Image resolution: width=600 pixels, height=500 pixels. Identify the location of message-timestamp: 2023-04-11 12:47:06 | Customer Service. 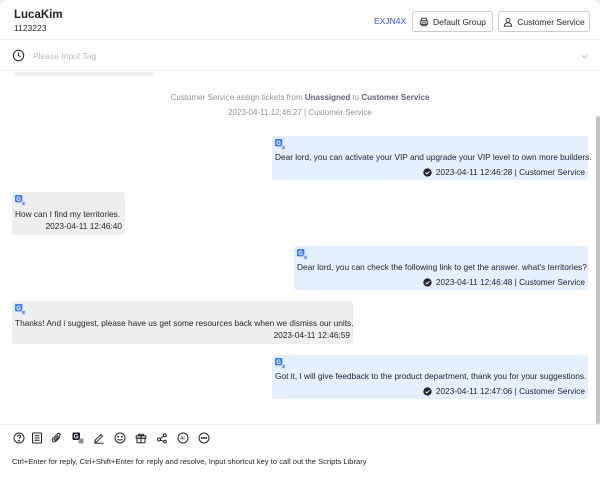
(510, 391).